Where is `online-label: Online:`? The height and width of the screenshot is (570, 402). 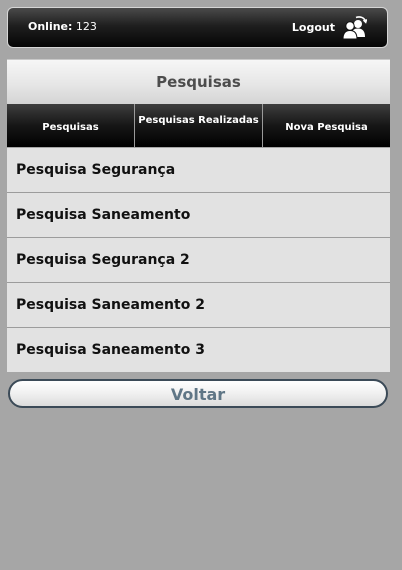 online-label: Online: is located at coordinates (50, 26).